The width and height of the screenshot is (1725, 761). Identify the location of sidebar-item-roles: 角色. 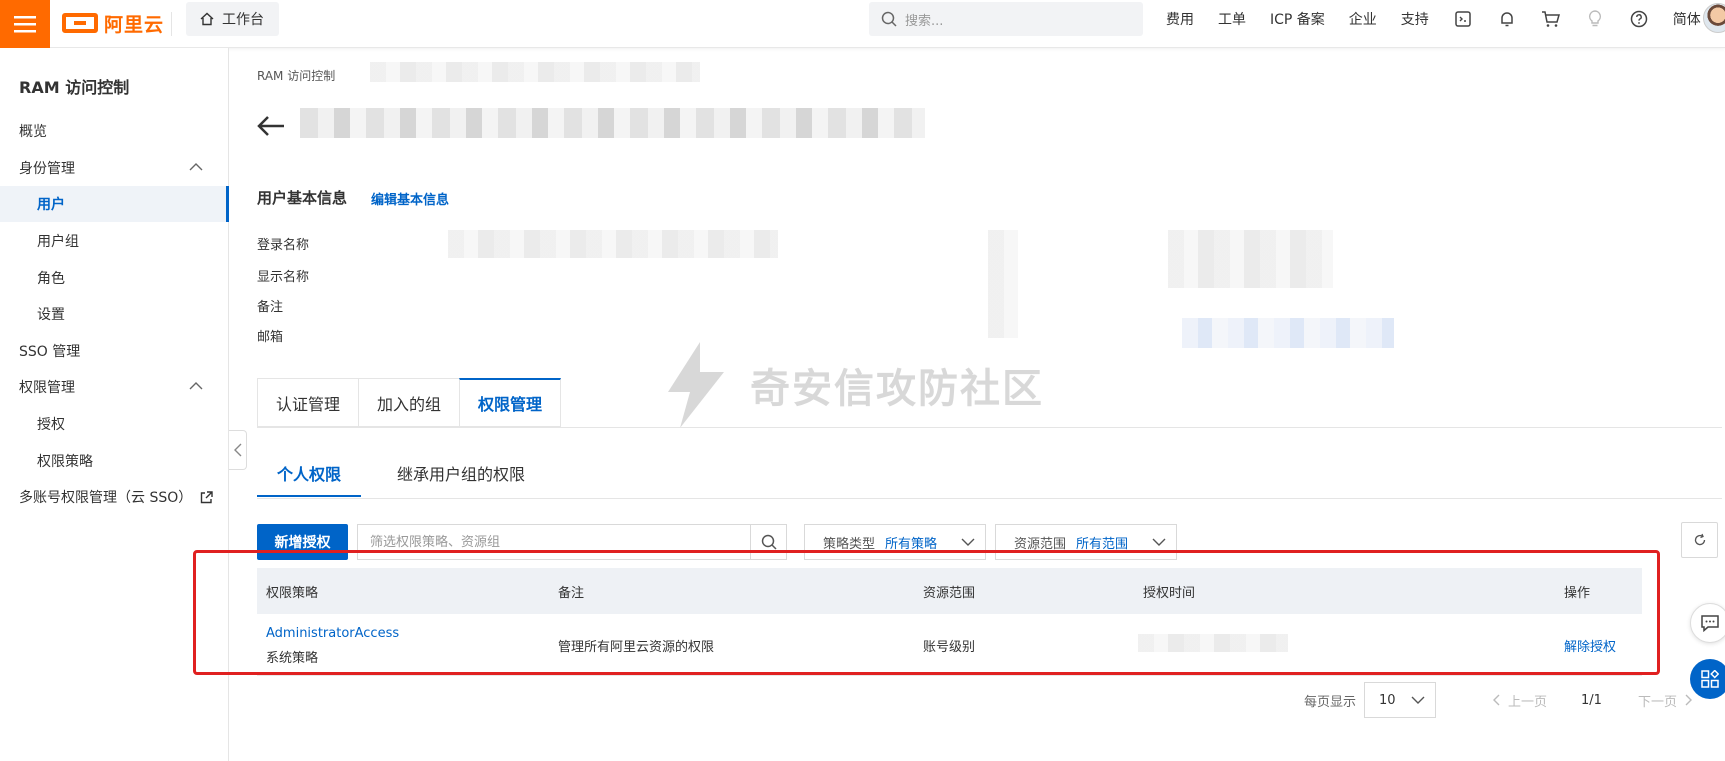
(114, 278).